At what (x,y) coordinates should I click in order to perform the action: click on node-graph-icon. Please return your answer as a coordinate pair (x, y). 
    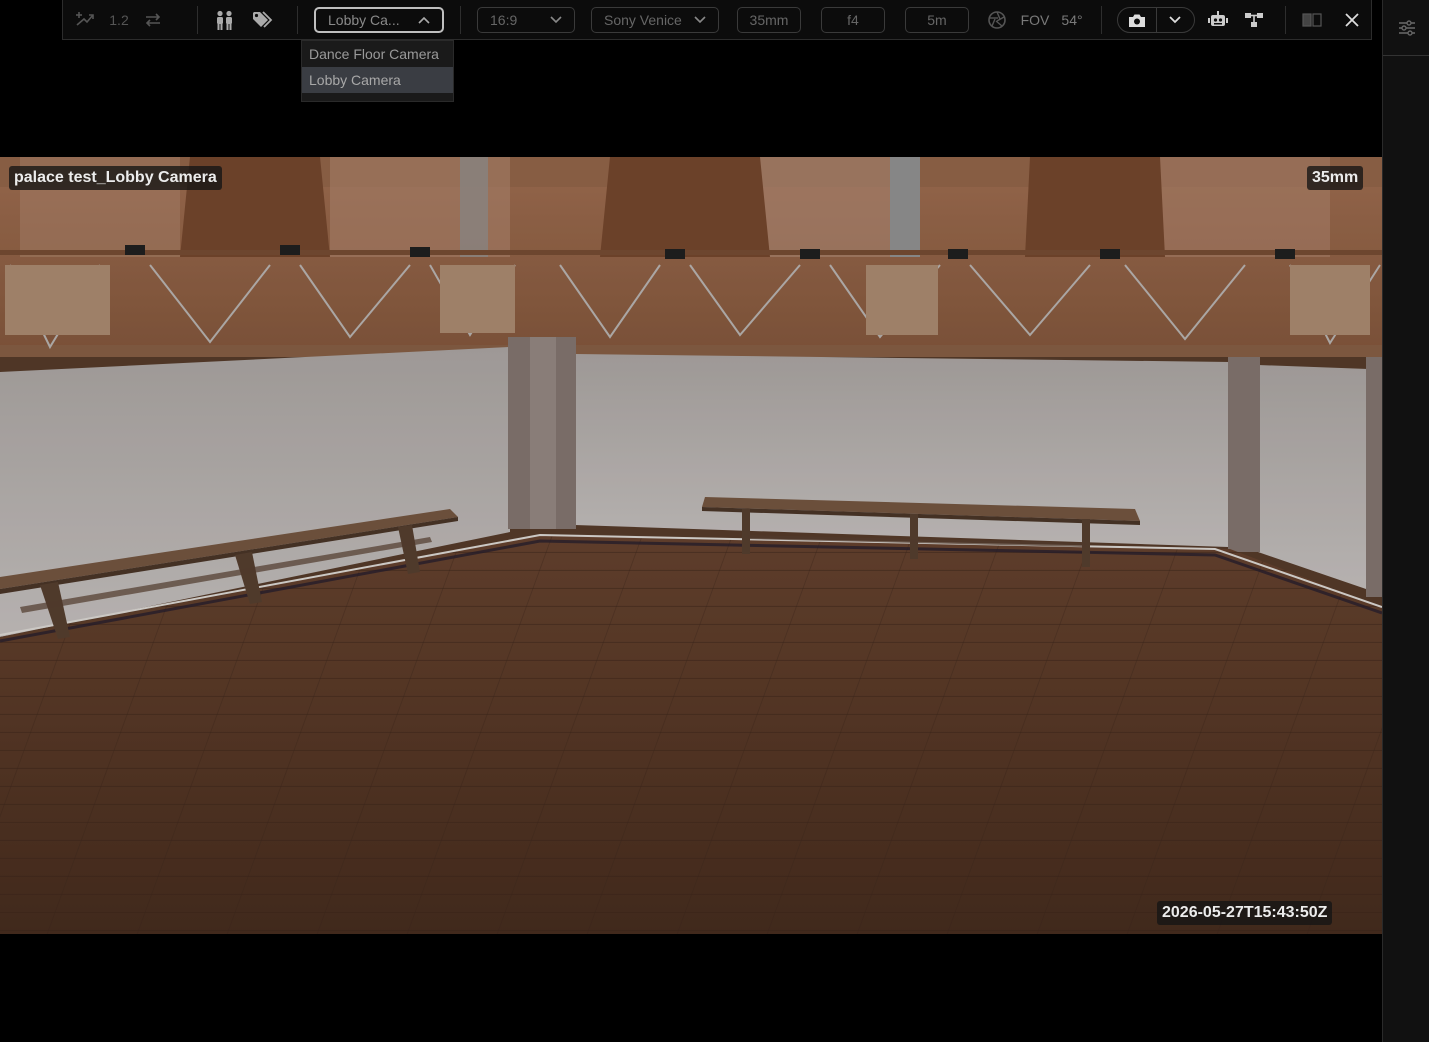
    Looking at the image, I should click on (1254, 20).